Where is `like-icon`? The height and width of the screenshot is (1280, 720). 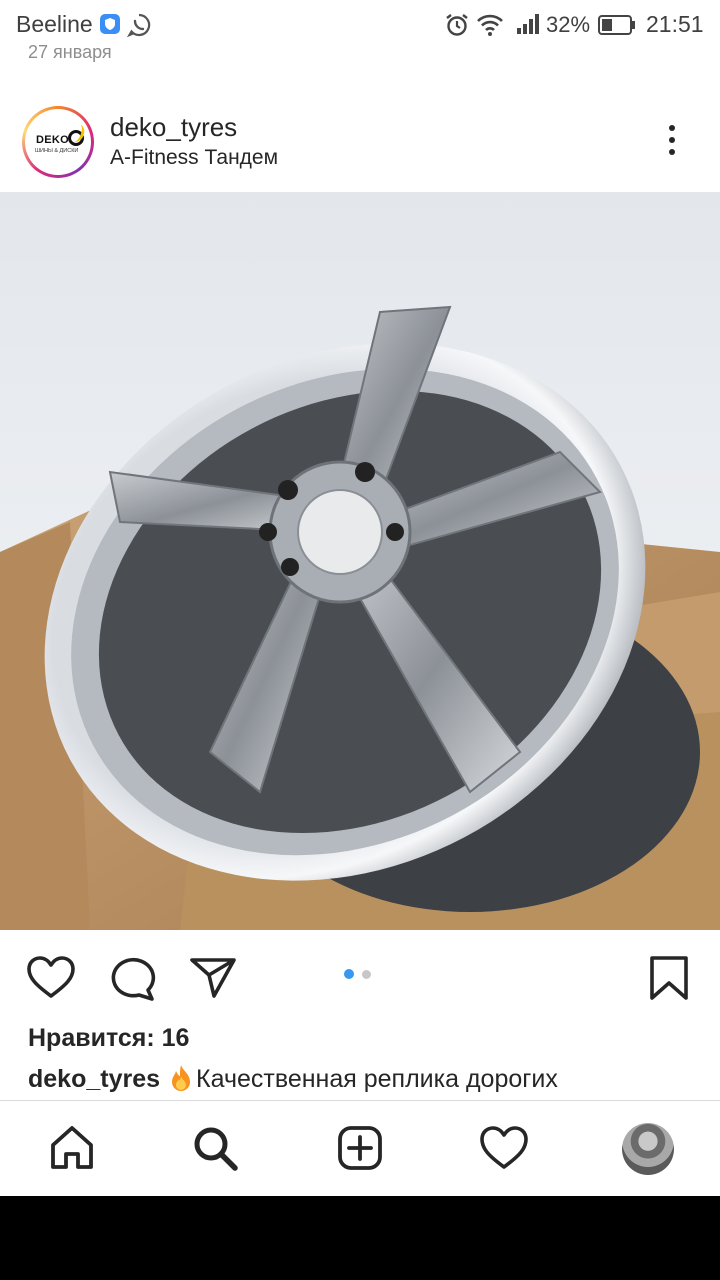 like-icon is located at coordinates (51, 978).